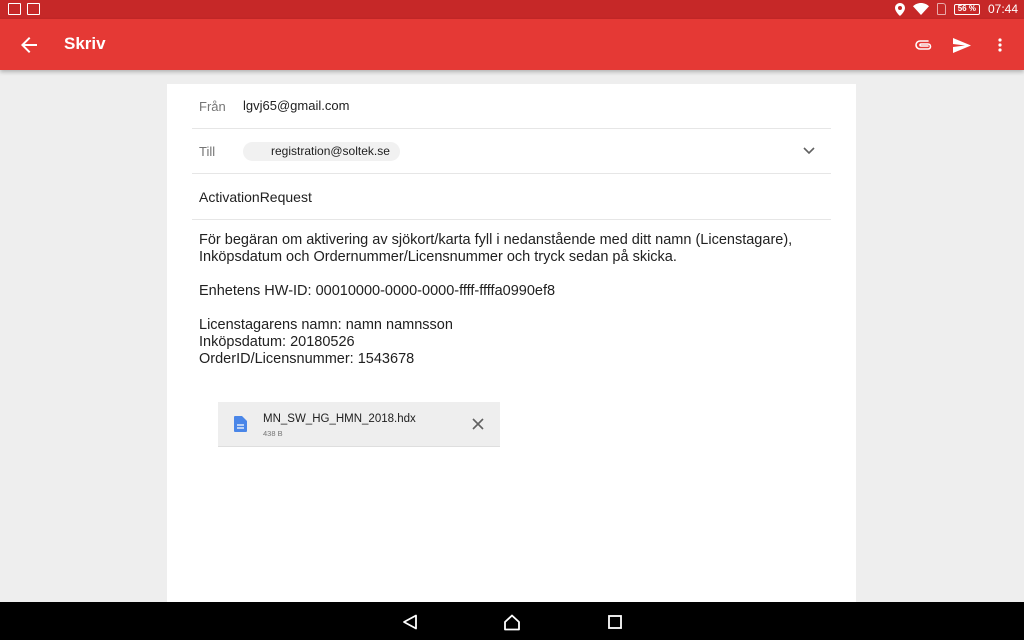 The height and width of the screenshot is (640, 1024). Describe the element at coordinates (29, 45) in the screenshot. I see `back-arrow-icon` at that location.